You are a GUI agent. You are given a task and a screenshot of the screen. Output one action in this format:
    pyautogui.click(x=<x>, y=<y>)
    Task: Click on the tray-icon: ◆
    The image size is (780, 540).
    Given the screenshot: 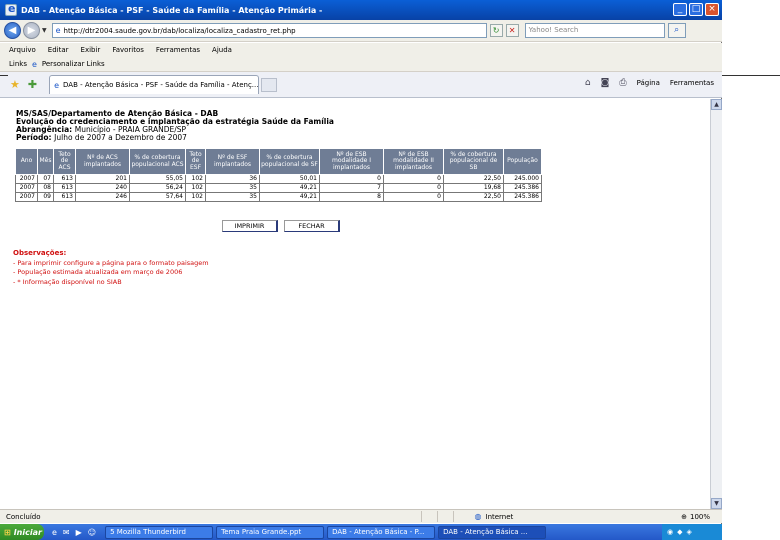 What is the action you would take?
    pyautogui.click(x=679, y=532)
    